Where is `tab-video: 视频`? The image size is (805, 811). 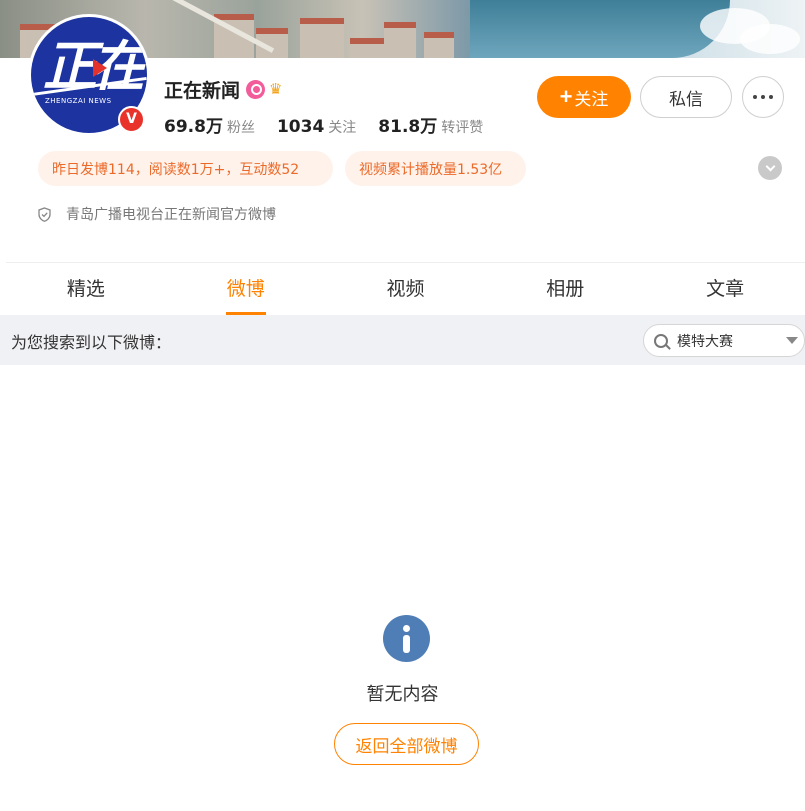 tab-video: 视频 is located at coordinates (406, 289).